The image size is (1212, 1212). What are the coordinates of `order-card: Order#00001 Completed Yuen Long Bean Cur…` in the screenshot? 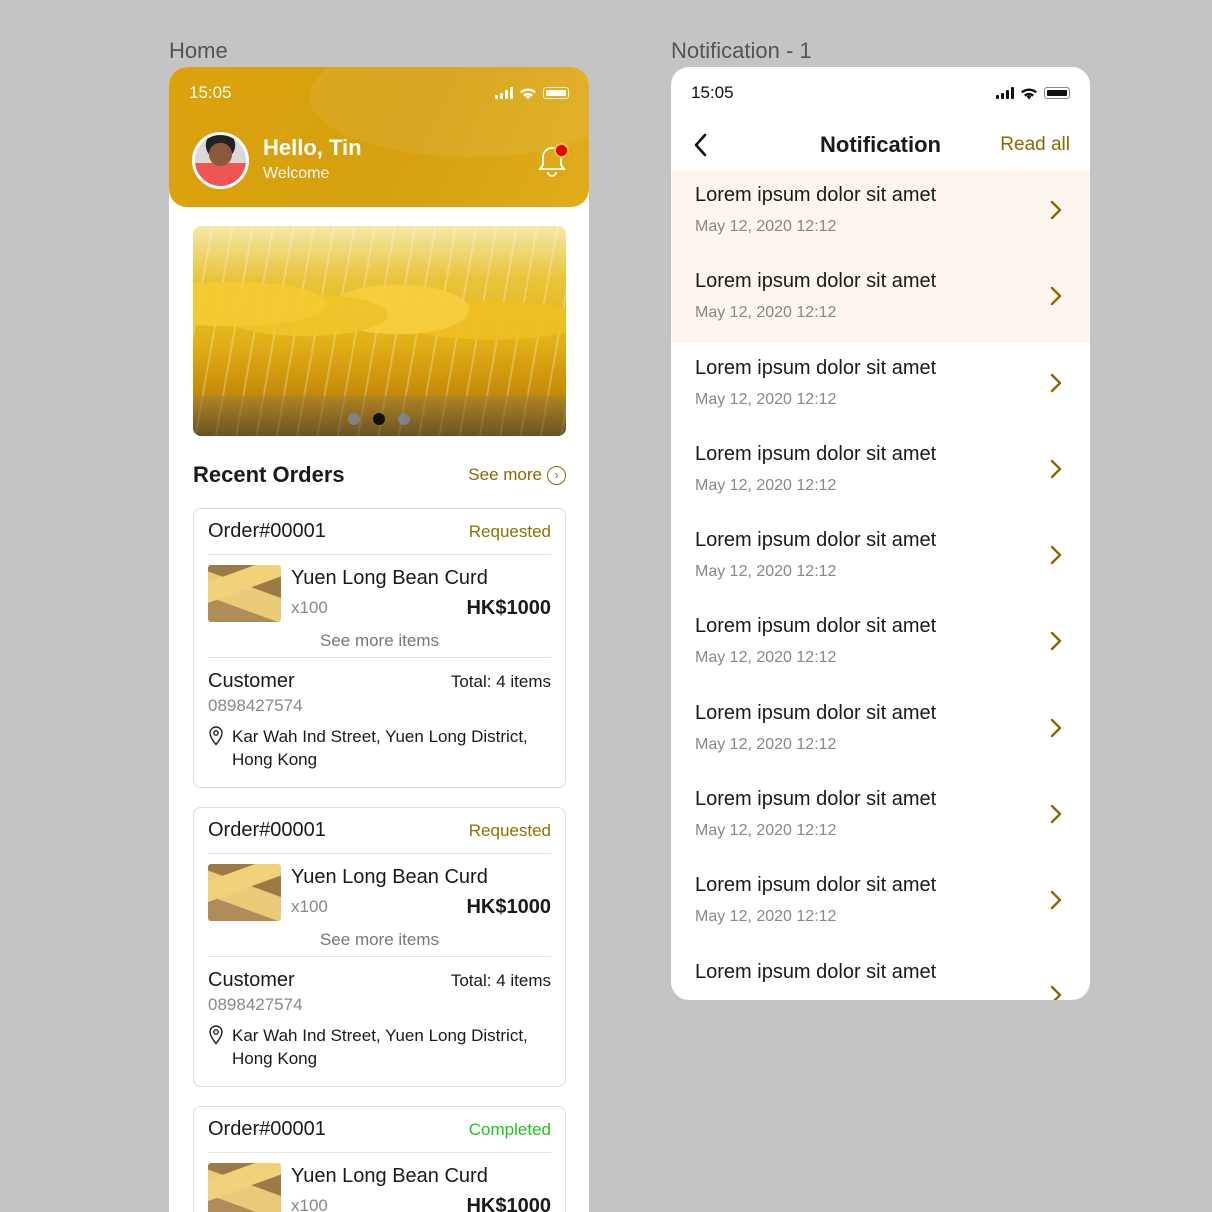 It's located at (379, 1159).